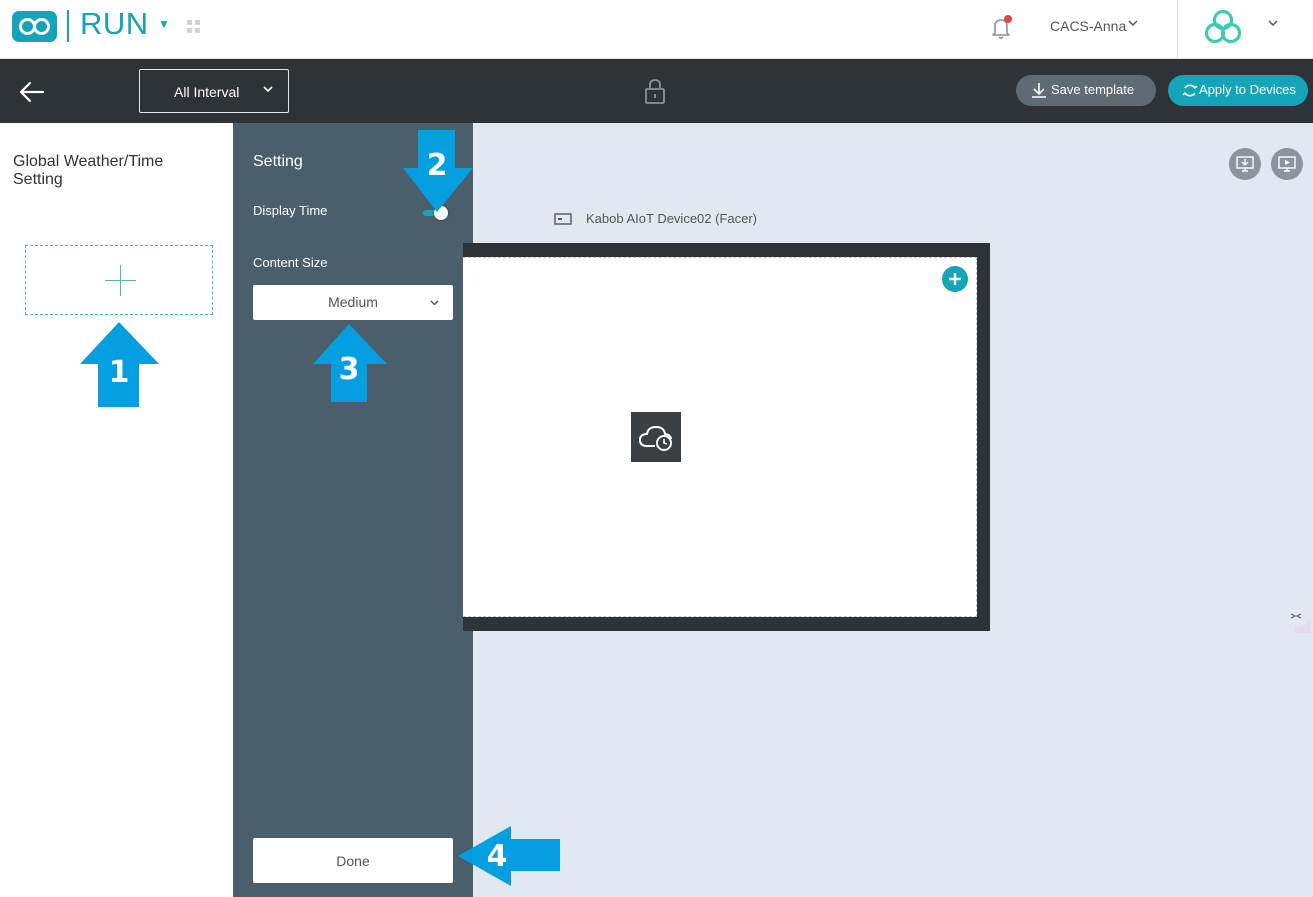 The height and width of the screenshot is (897, 1313). Describe the element at coordinates (193, 26) in the screenshot. I see `apps-grid-icon` at that location.